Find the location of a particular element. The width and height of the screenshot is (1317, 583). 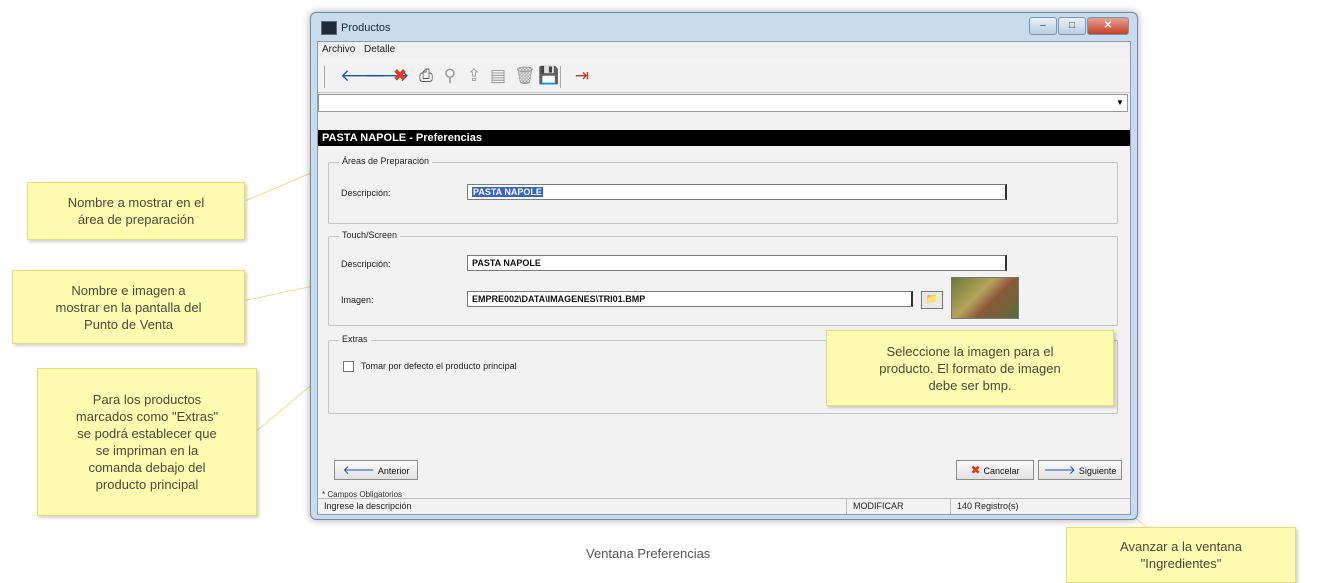

folder-icon: 📁 is located at coordinates (932, 299).